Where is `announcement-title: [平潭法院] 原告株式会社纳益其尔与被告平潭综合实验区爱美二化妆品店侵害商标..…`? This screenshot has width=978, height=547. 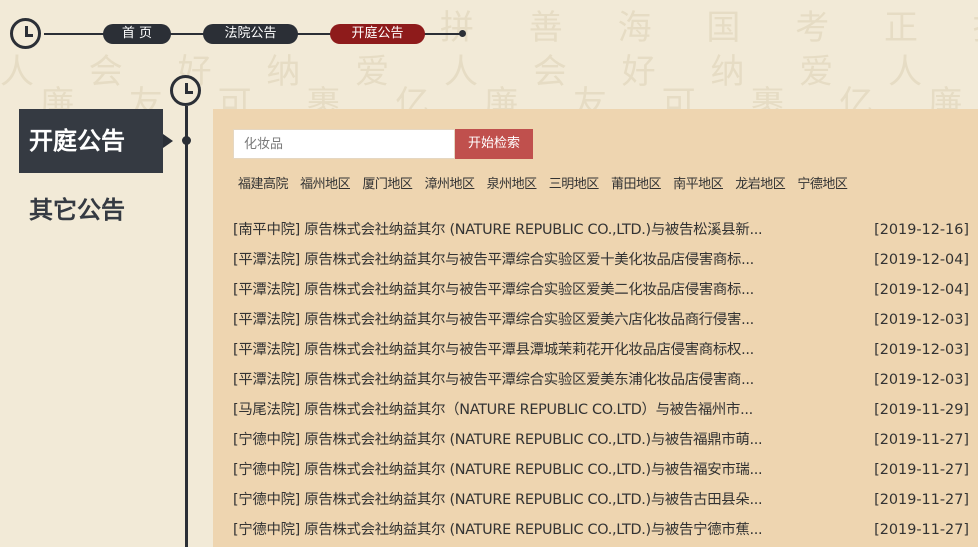 announcement-title: [平潭法院] 原告株式会社纳益其尔与被告平潭综合实验区爱美二化妆品店侵害商标..… is located at coordinates (531, 290).